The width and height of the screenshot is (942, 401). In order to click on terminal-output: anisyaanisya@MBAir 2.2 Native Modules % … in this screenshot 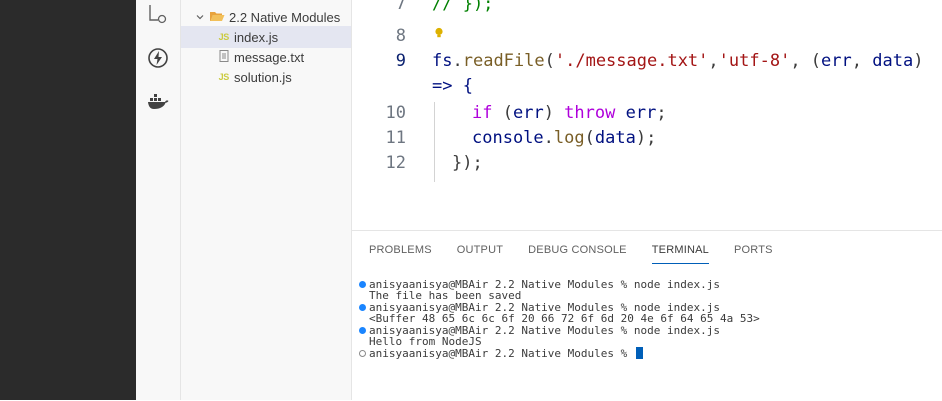, I will do `click(559, 319)`.